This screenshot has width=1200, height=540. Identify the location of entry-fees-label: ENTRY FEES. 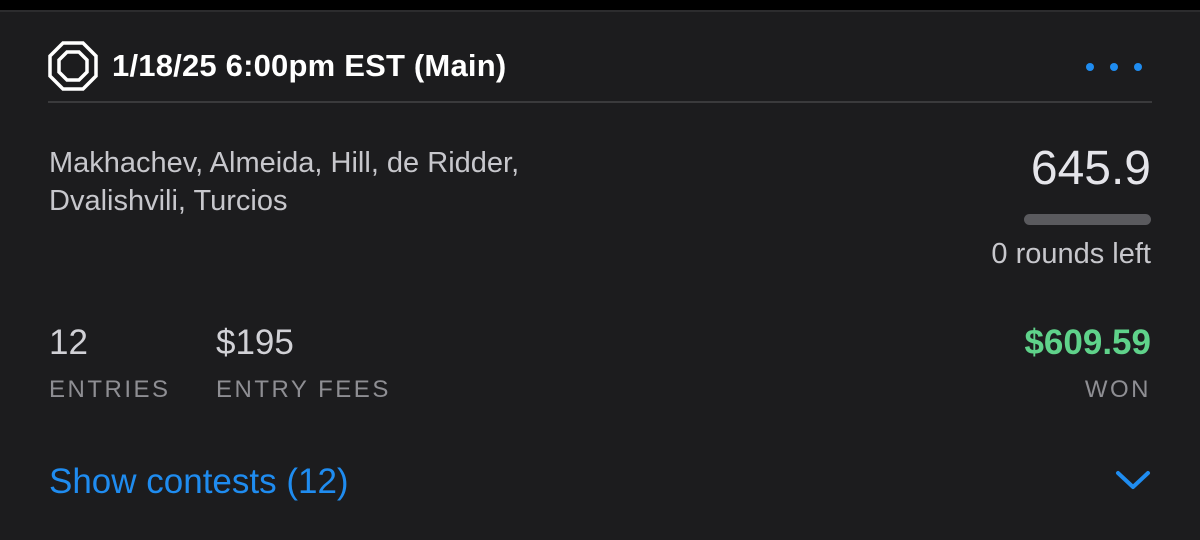
(303, 389).